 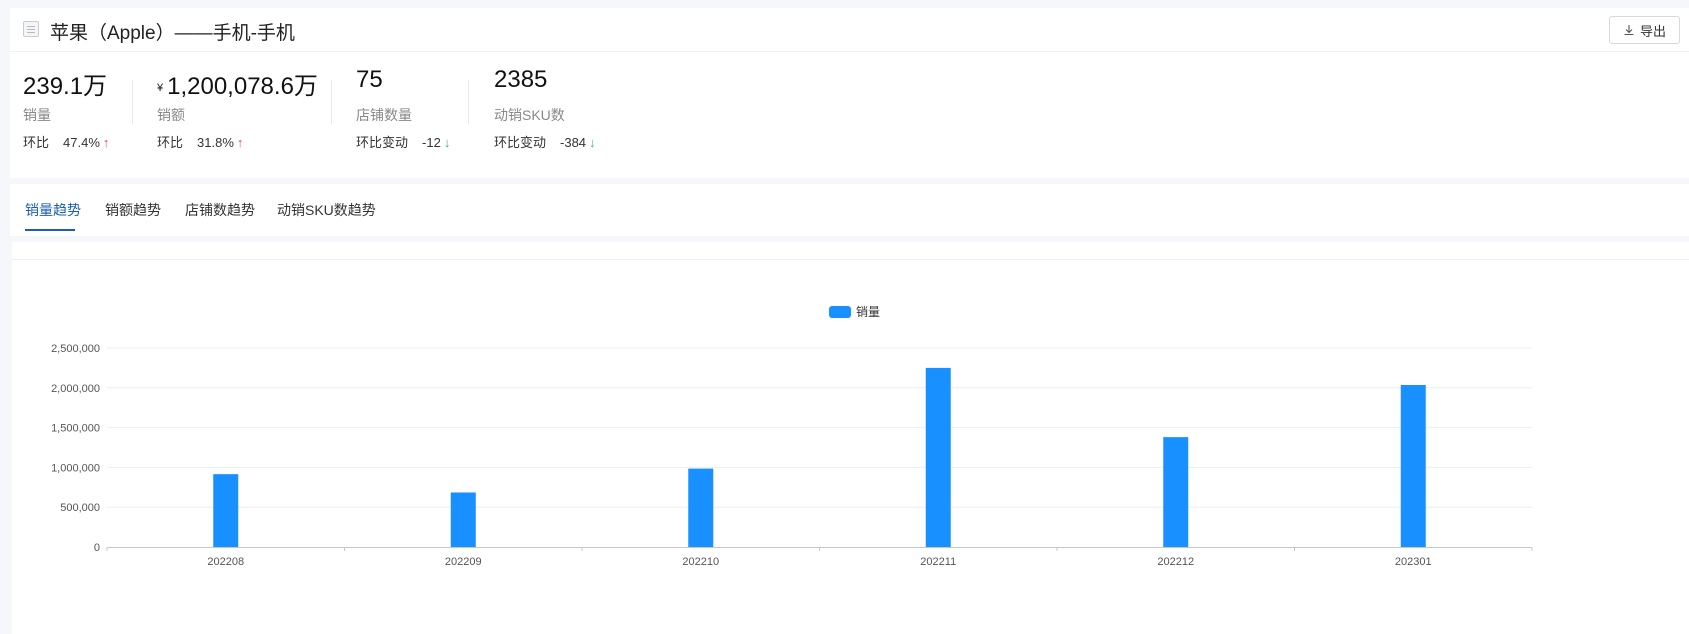 What do you see at coordinates (700, 562) in the screenshot?
I see `x-tick-label: 202210` at bounding box center [700, 562].